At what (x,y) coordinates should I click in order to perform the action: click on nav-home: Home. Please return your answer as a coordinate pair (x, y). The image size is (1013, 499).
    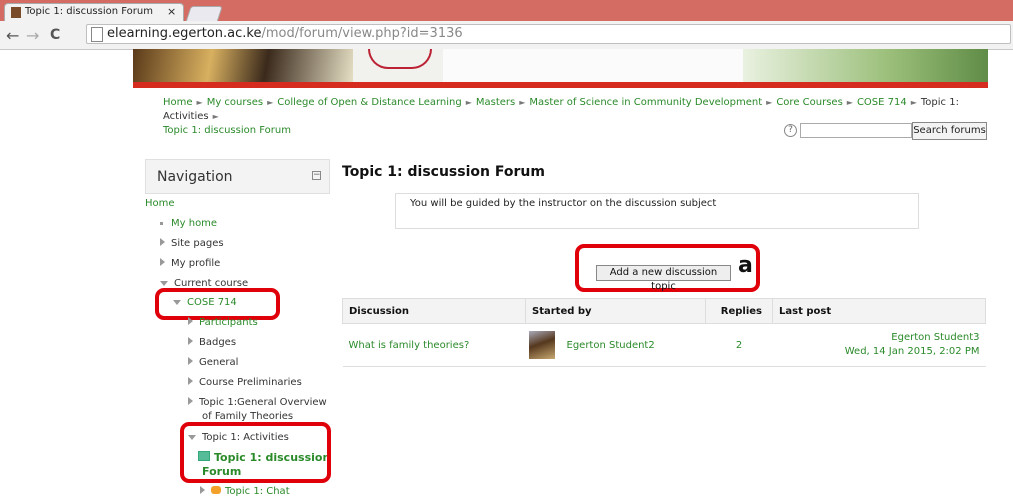
    Looking at the image, I should click on (160, 203).